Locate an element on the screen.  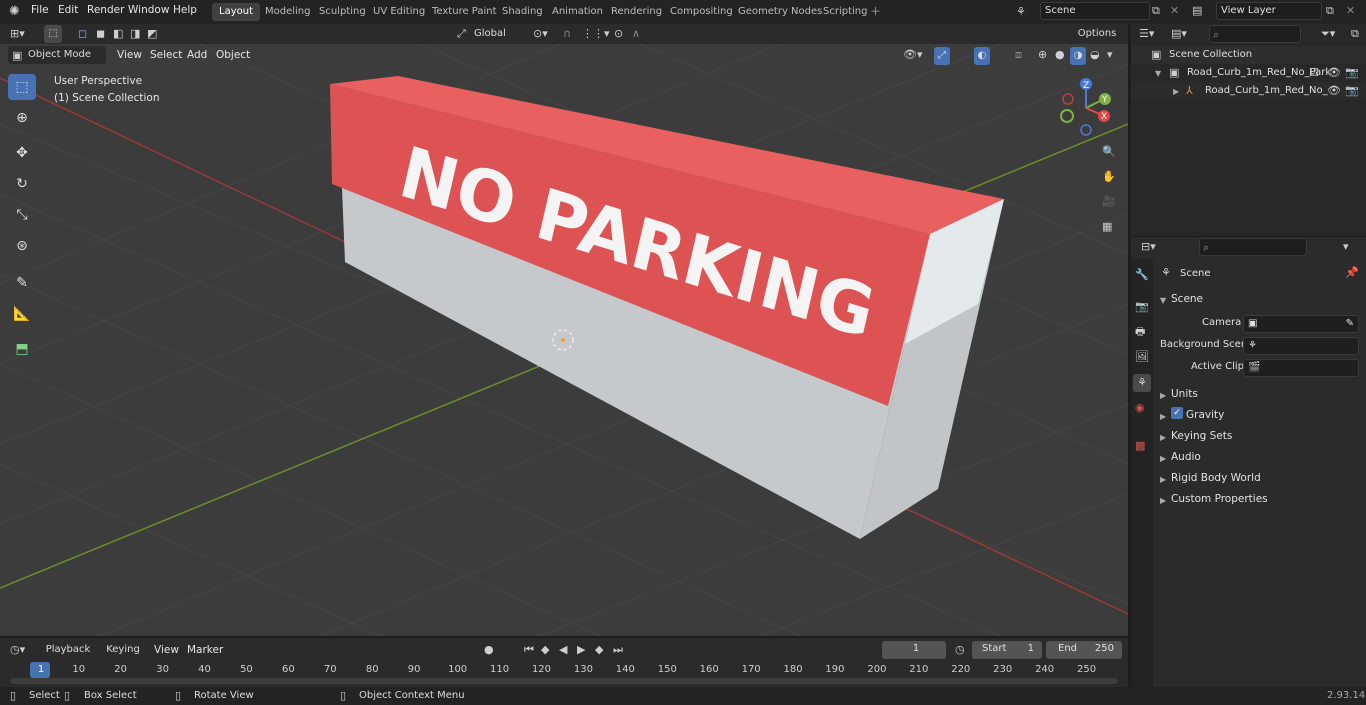
jump-end-icon: ⏭ is located at coordinates (618, 649).